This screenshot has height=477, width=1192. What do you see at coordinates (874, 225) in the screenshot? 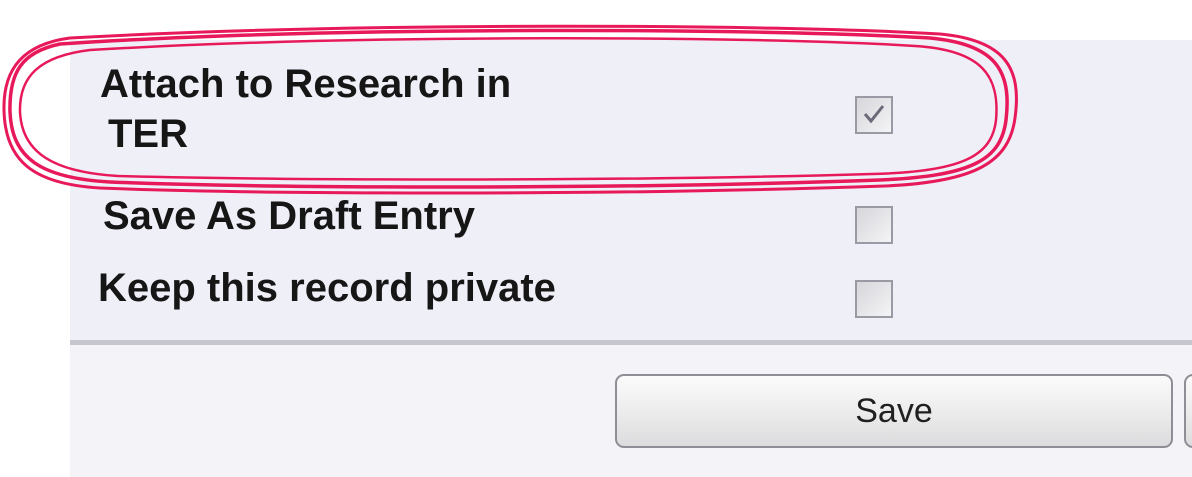
I see `save-as-draft-checkbox` at bounding box center [874, 225].